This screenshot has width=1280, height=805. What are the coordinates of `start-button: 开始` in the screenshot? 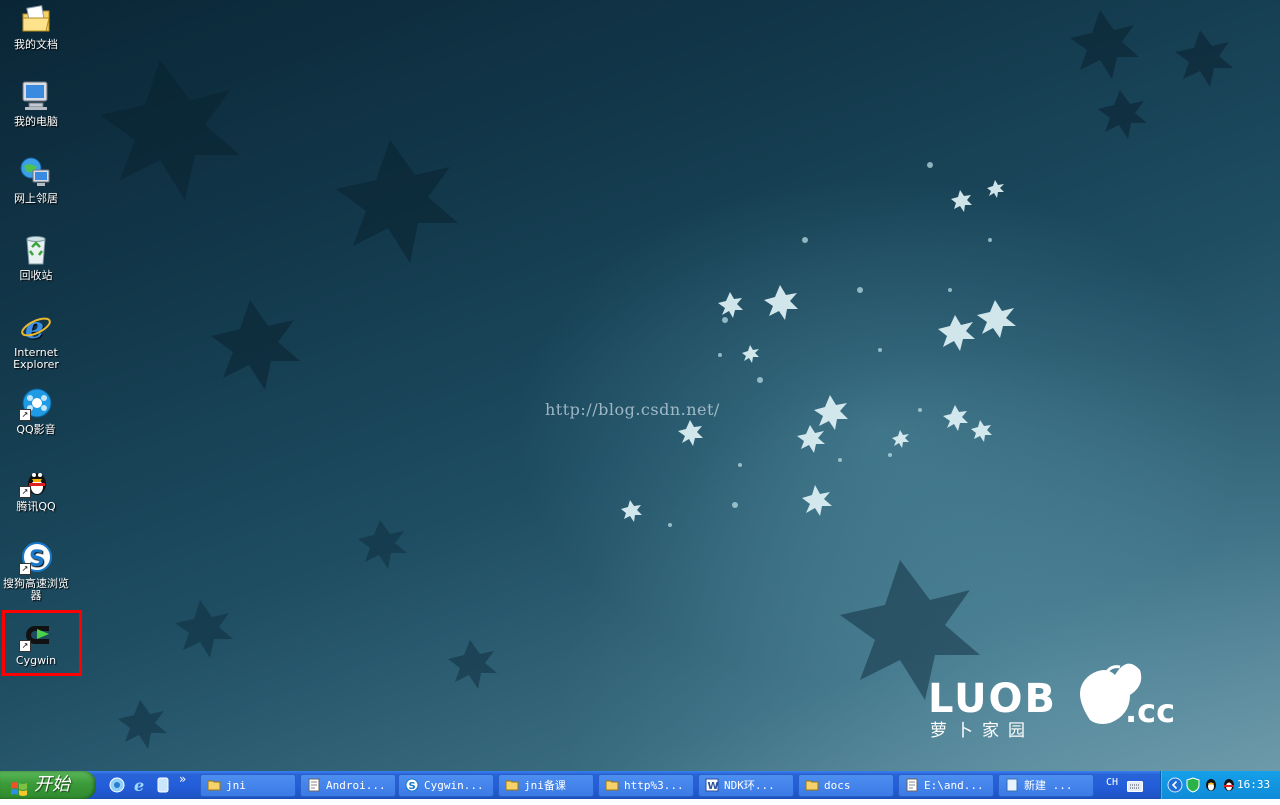 It's located at (48, 785).